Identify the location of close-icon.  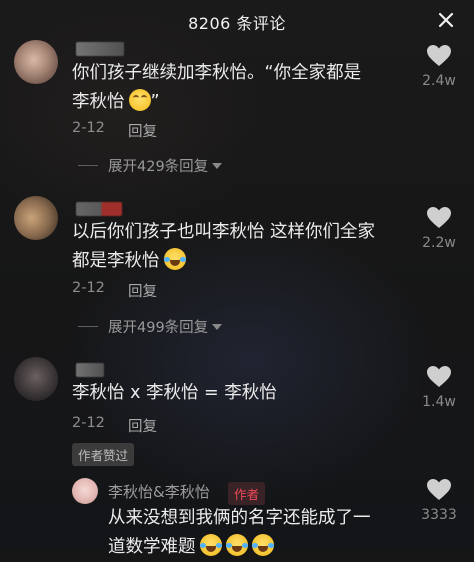
(446, 20).